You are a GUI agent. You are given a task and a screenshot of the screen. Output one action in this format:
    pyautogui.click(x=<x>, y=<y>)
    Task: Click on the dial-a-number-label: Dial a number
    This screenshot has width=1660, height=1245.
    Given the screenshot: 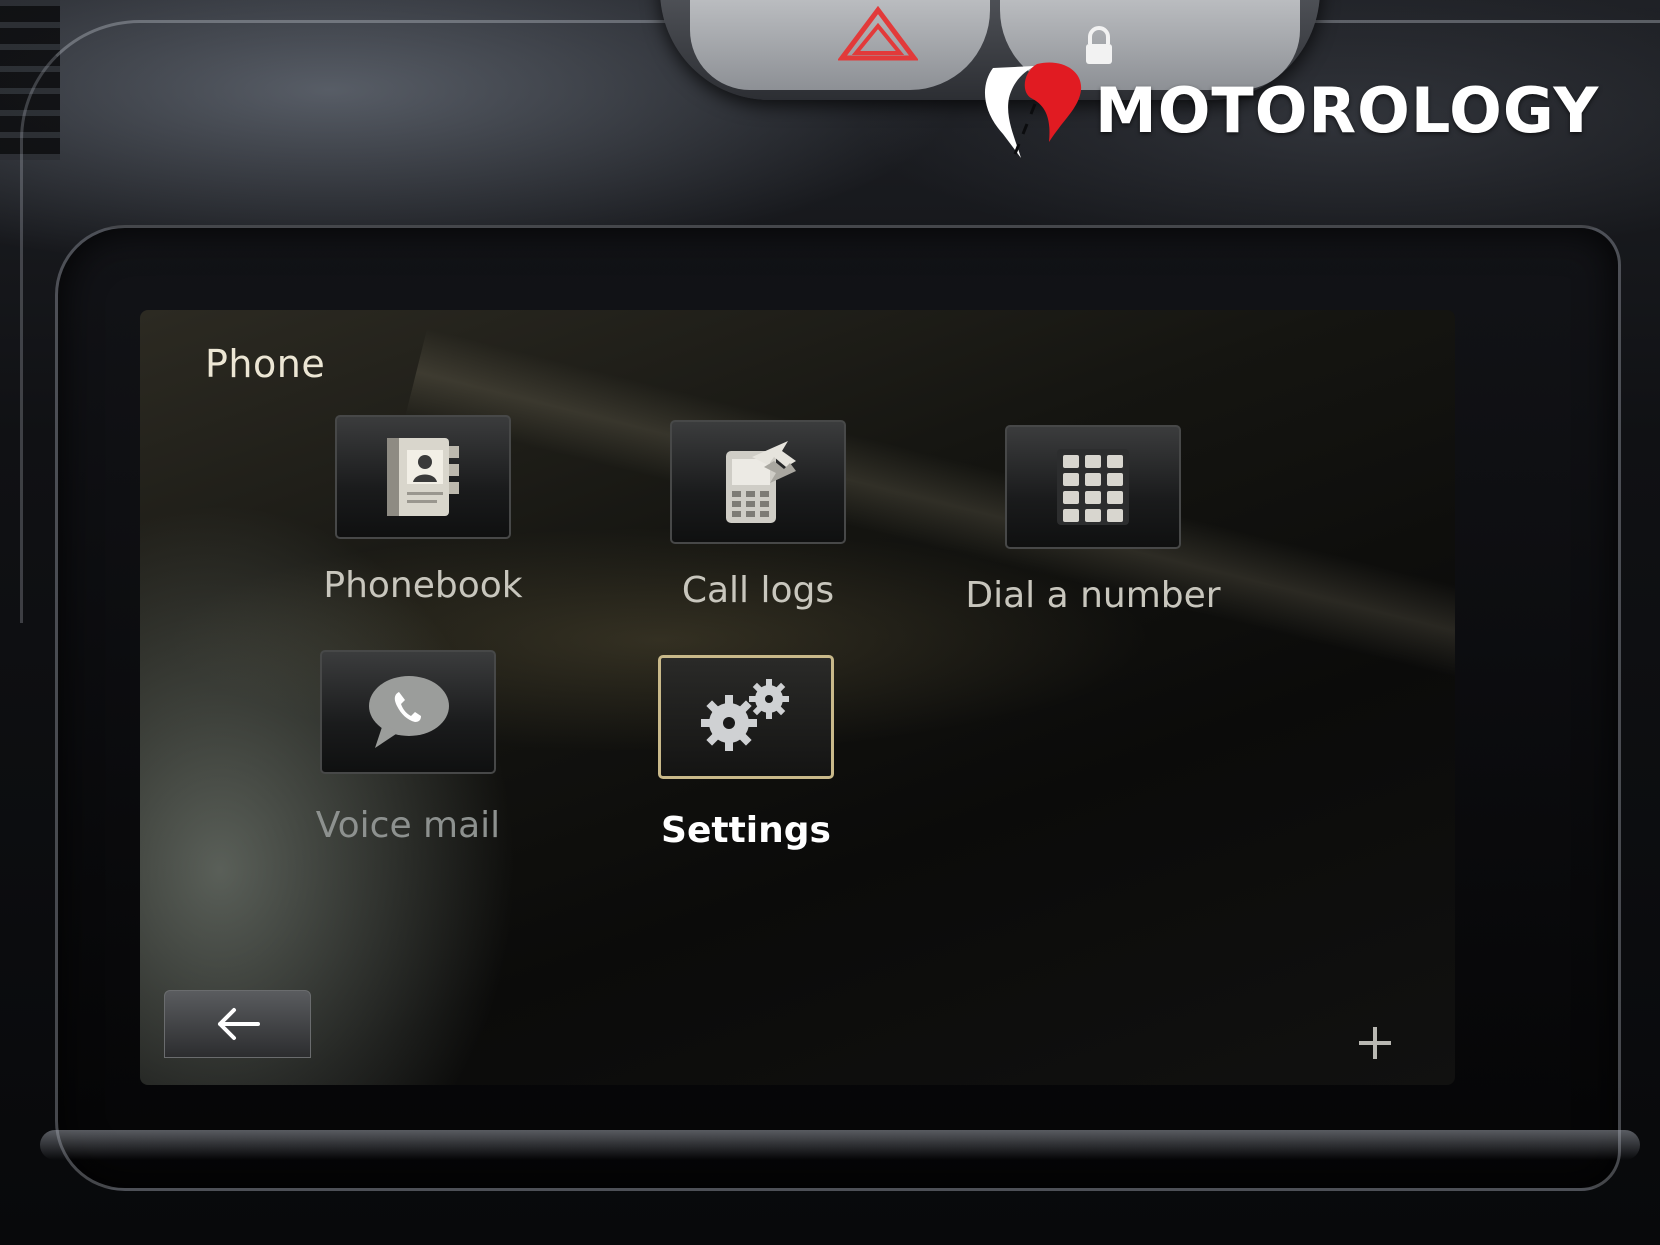 What is the action you would take?
    pyautogui.click(x=1093, y=595)
    